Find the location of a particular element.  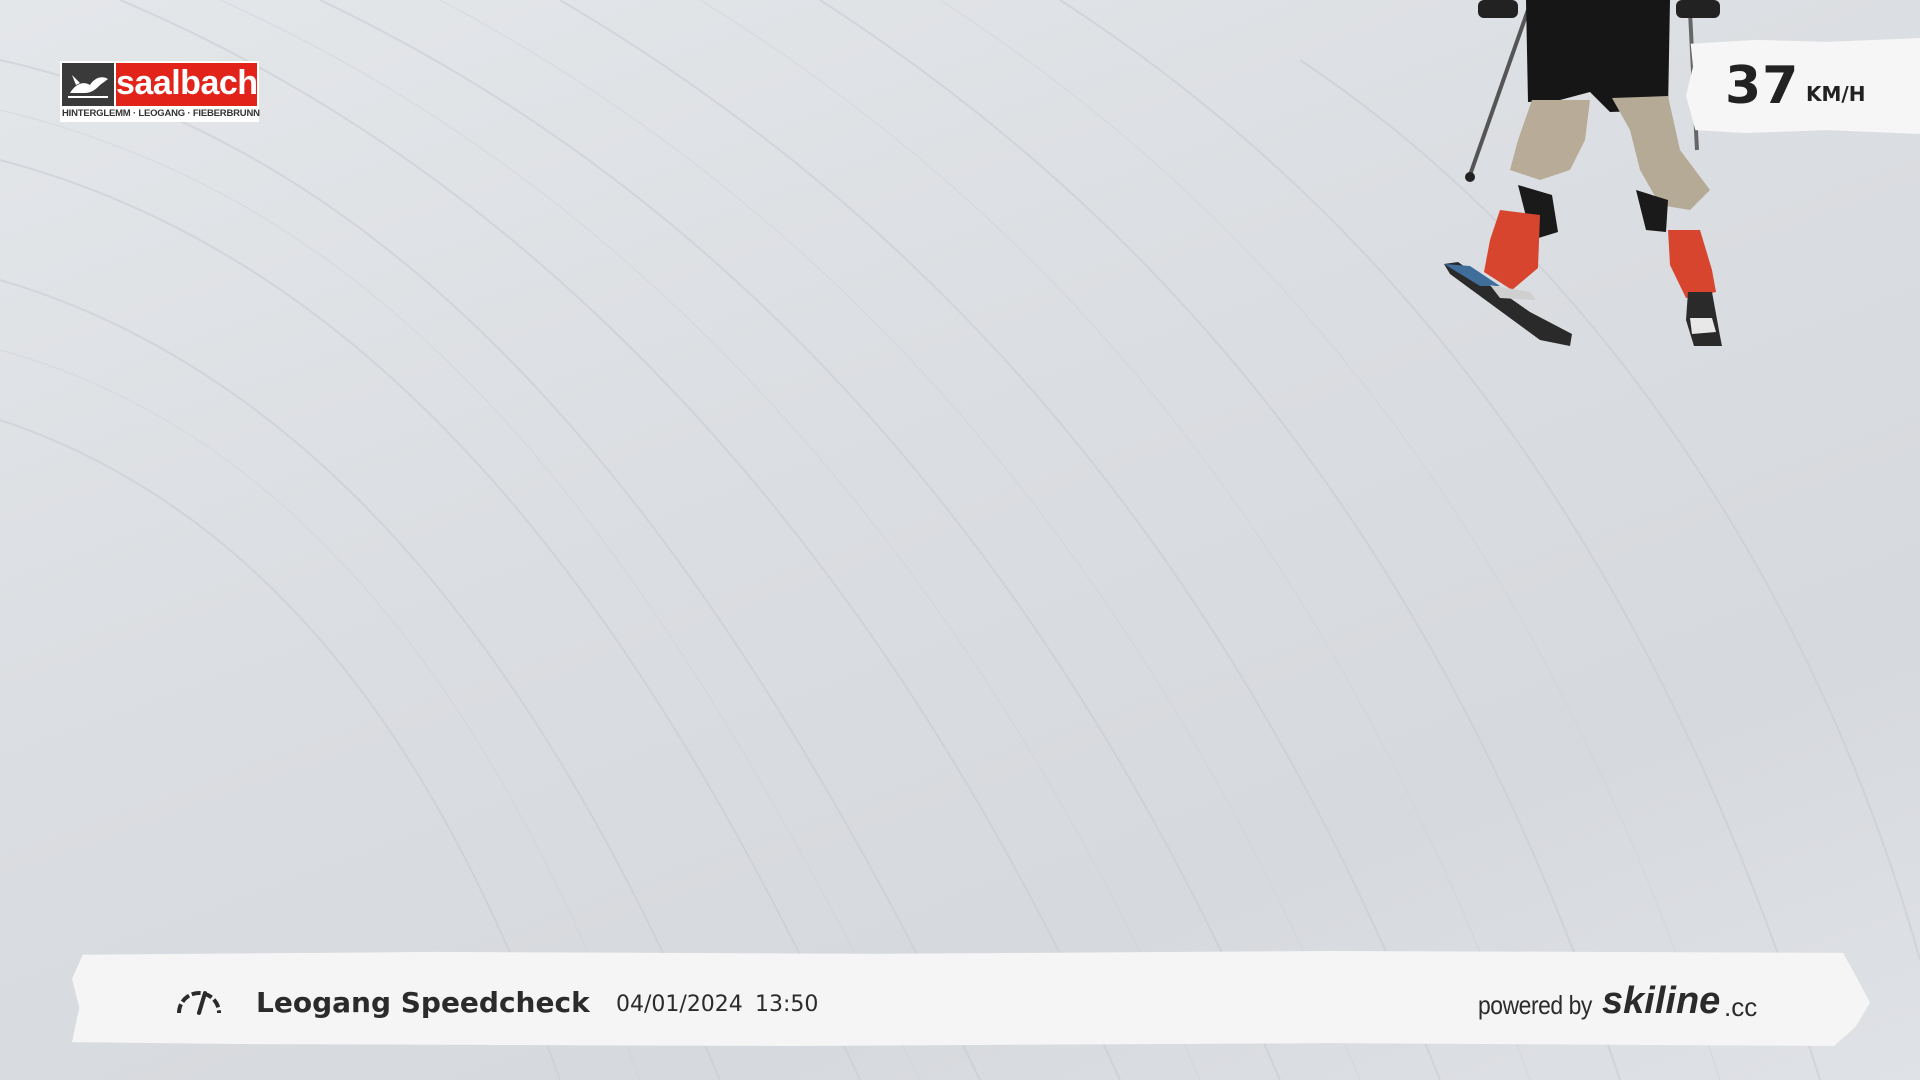

logo-subline: HINTERGLEMM · LEOGANG · FIEBERBRUNN is located at coordinates (161, 113).